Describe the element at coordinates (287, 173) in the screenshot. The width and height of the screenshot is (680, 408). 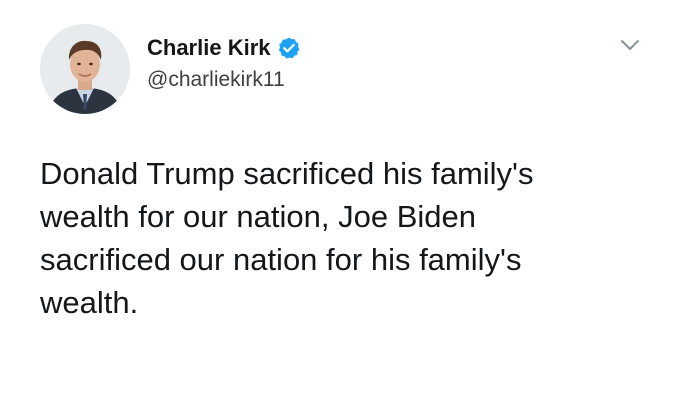
I see `tweet-text-line: Donald Trump sacrificed his family's` at that location.